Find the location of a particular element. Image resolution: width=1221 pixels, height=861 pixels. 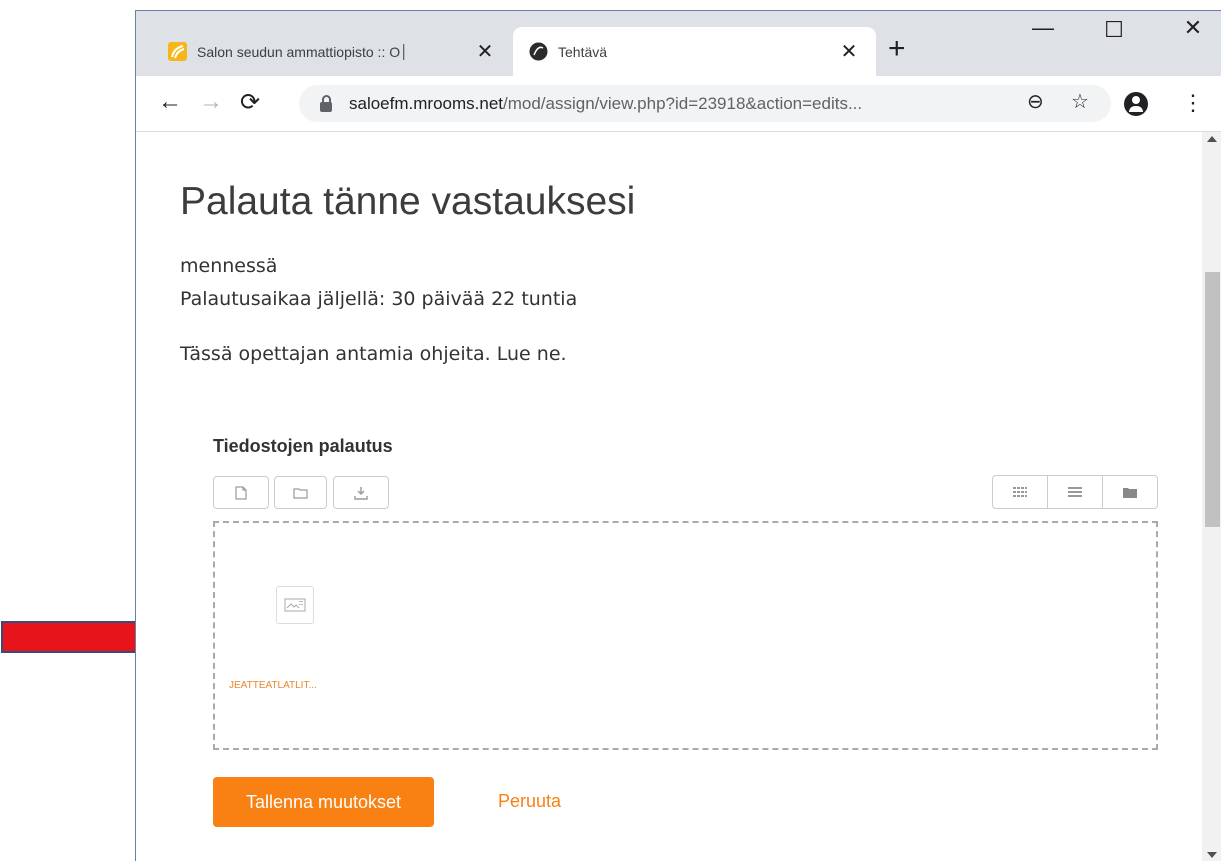

reload-icon: ⟳ is located at coordinates (250, 102).